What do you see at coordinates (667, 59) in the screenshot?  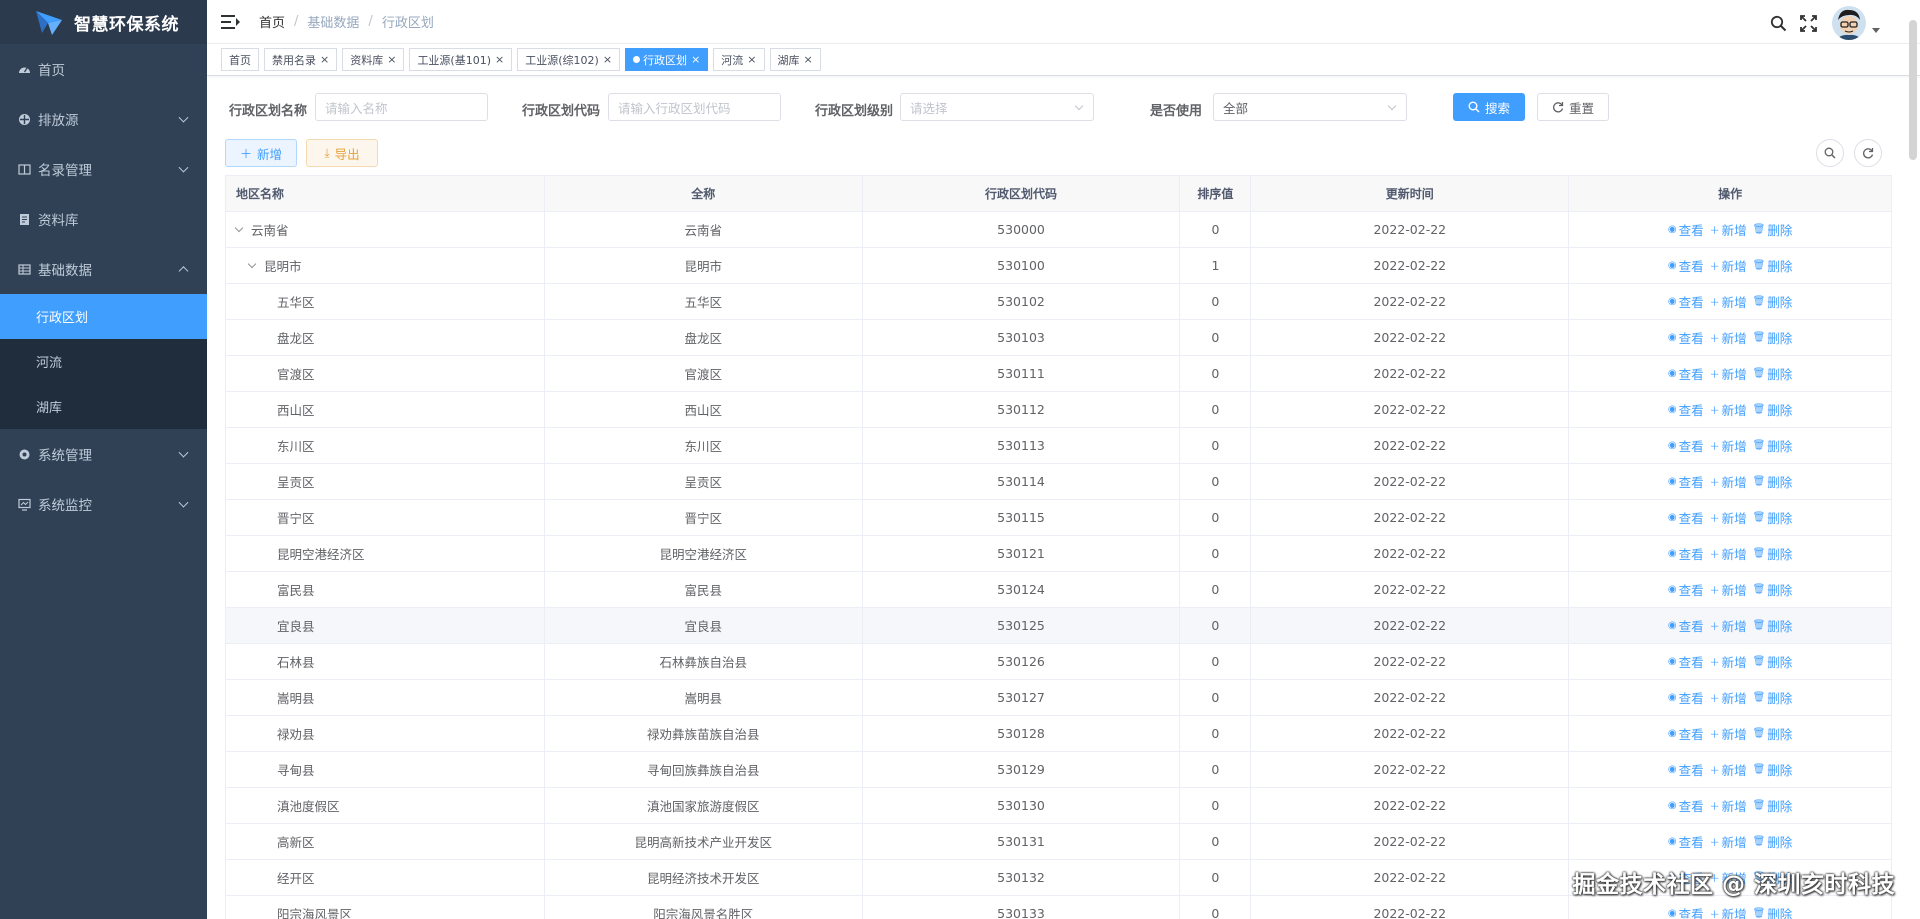 I see `tab-5: 行政区划 ×` at bounding box center [667, 59].